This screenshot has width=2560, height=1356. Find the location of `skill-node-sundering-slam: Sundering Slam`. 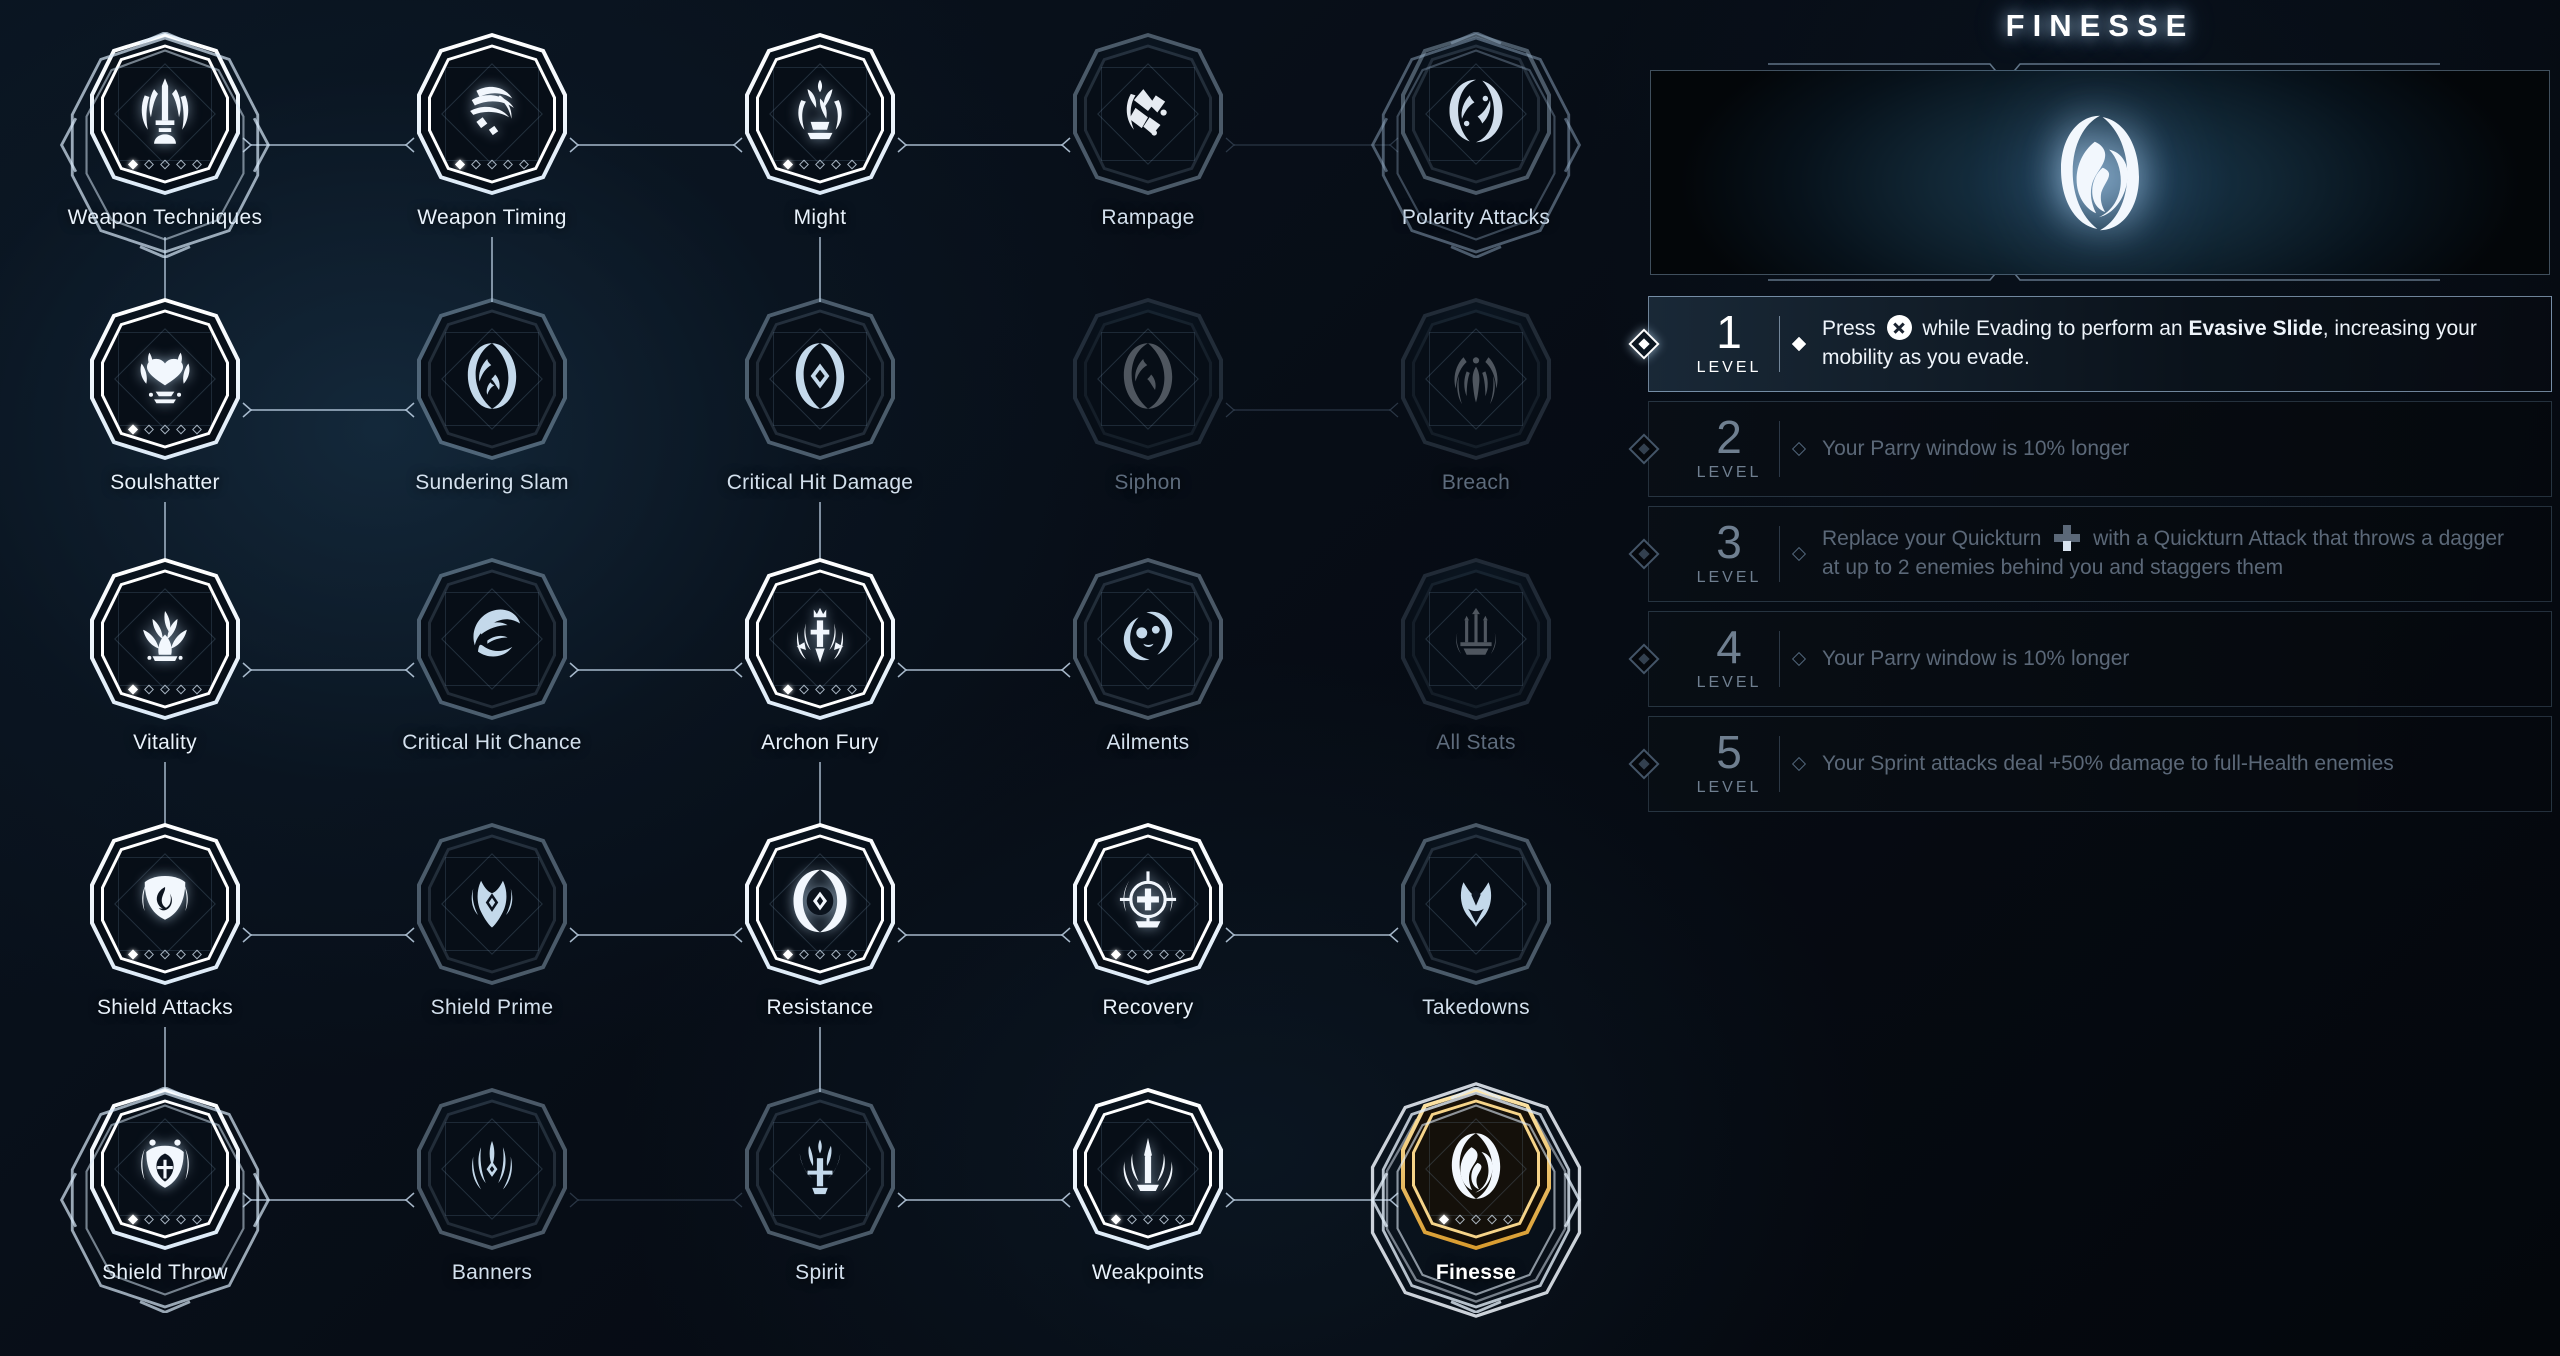

skill-node-sundering-slam: Sundering Slam is located at coordinates (492, 410).